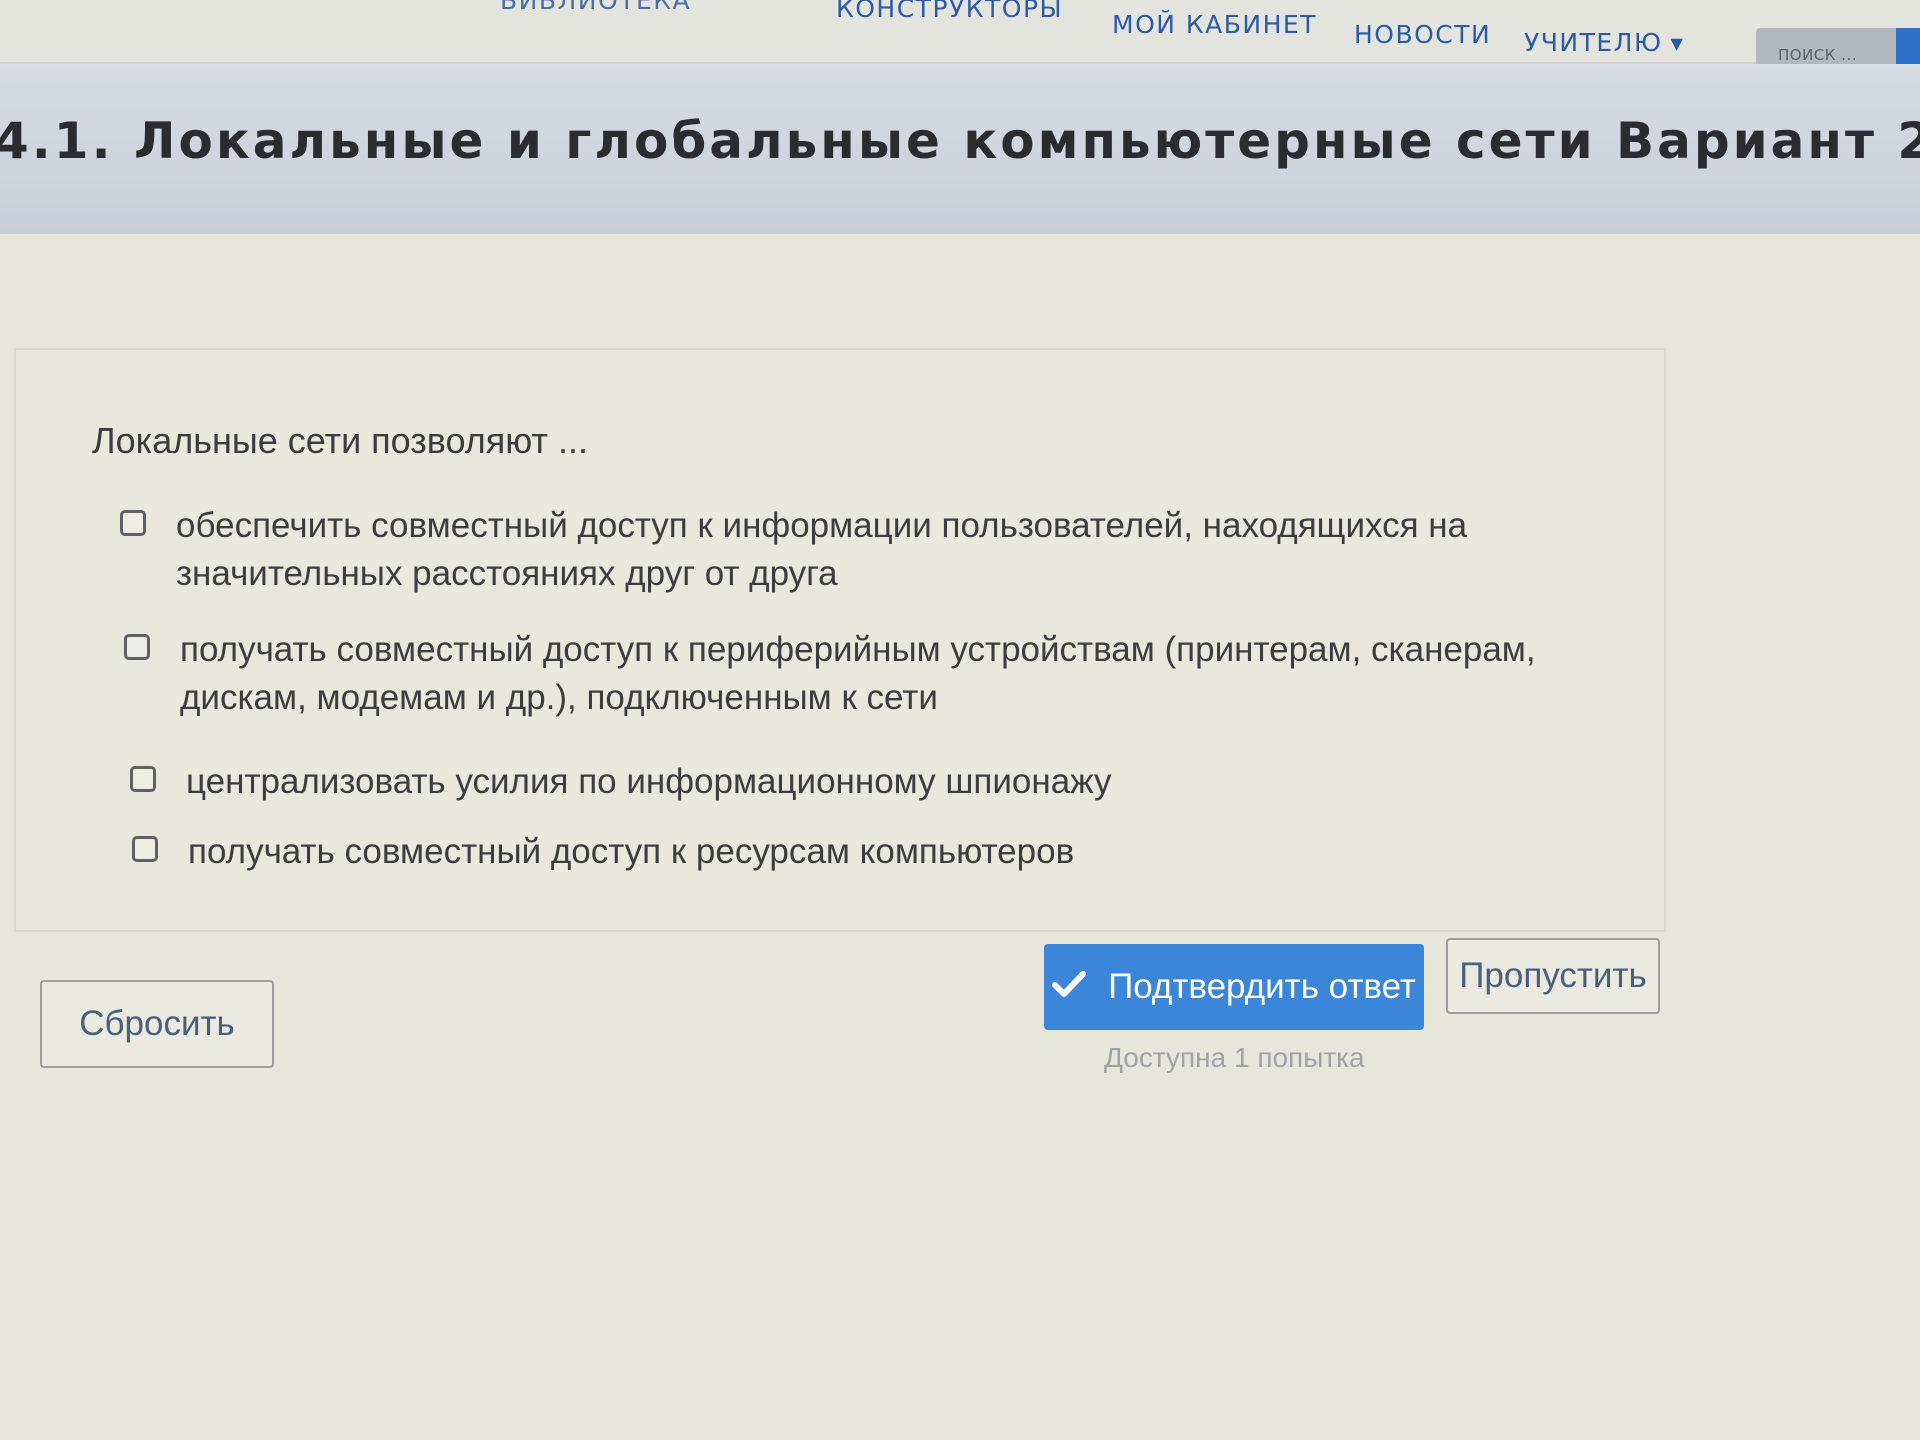  I want to click on nav-item-teacher: УЧИТЕЛЮ ▼, so click(1604, 43).